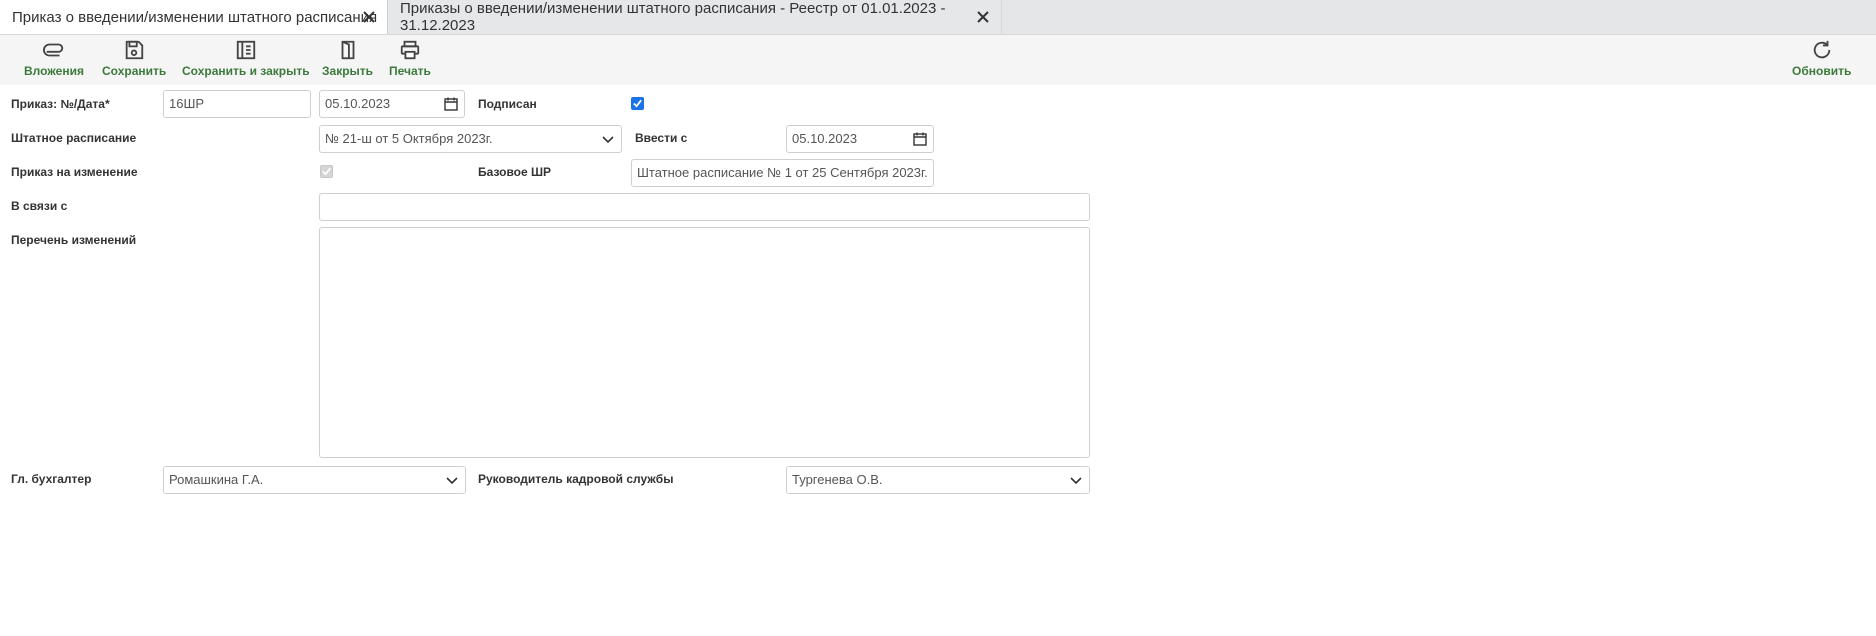  What do you see at coordinates (134, 61) in the screenshot?
I see `save-button: Сохранить` at bounding box center [134, 61].